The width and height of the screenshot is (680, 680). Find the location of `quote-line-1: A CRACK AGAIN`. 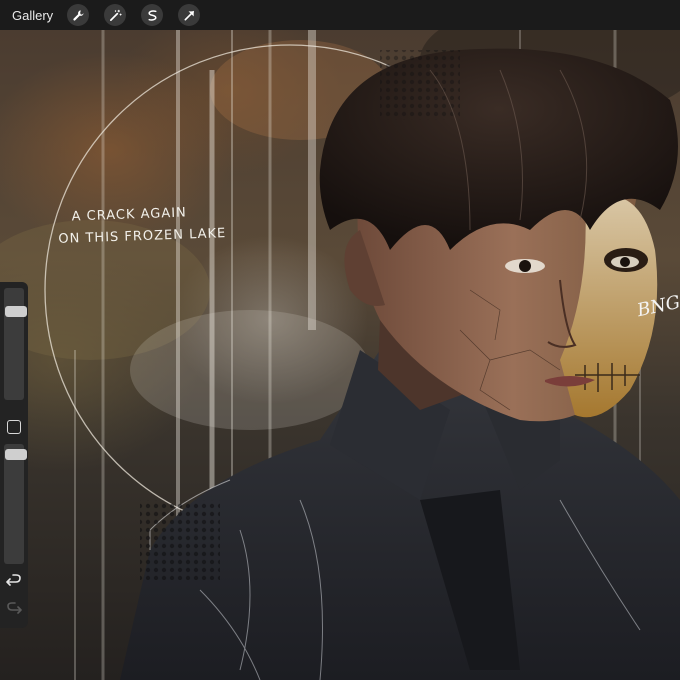

quote-line-1: A CRACK AGAIN is located at coordinates (129, 215).